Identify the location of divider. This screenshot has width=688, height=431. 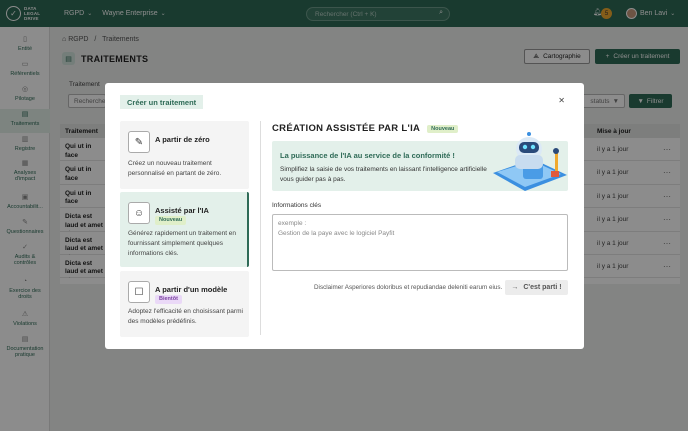
(260, 228).